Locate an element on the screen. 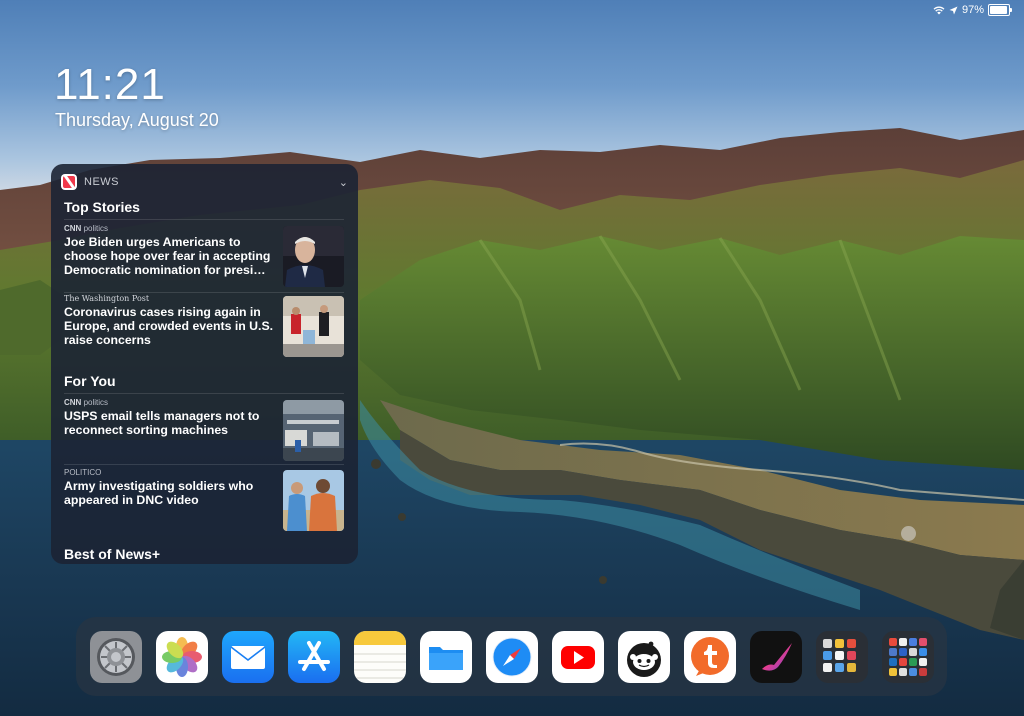 The height and width of the screenshot is (716, 1024). battery-fill is located at coordinates (999, 10).